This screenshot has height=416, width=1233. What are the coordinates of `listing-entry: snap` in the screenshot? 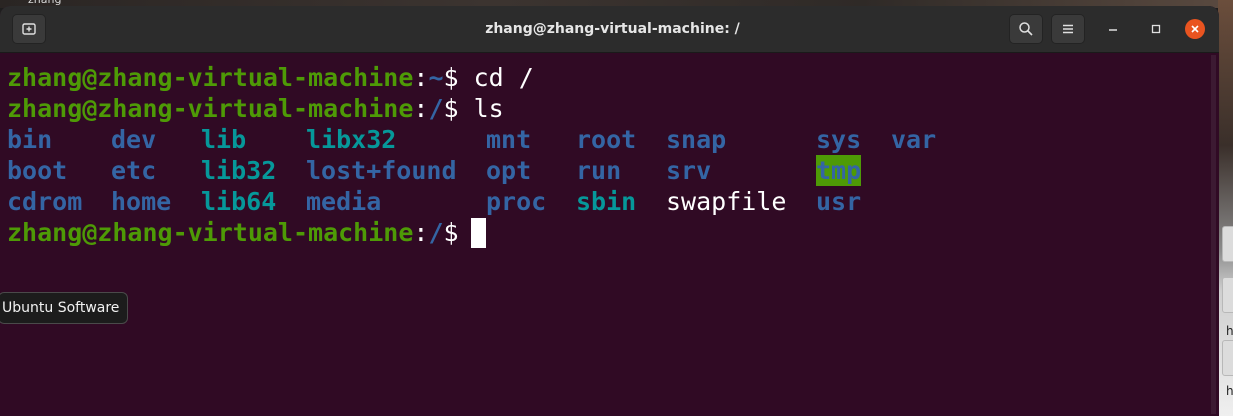 It's located at (696, 139).